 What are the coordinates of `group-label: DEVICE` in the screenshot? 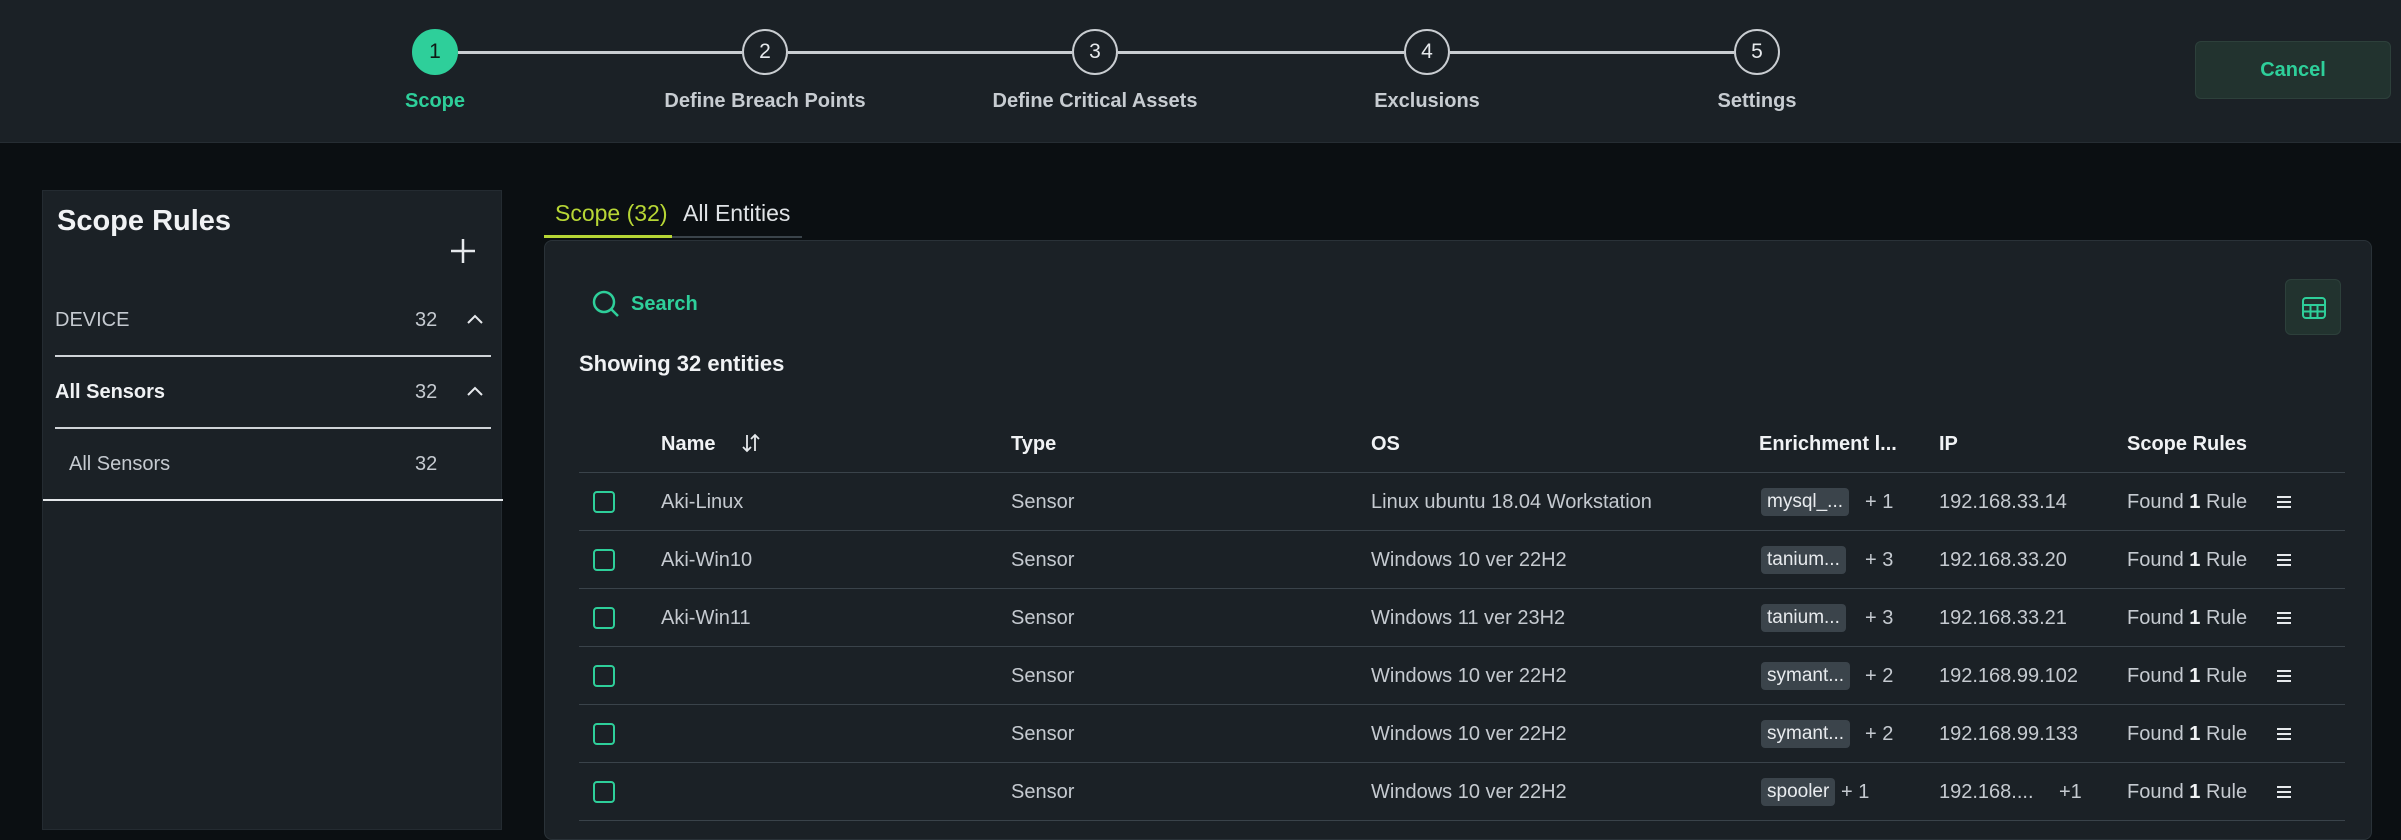 It's located at (92, 320).